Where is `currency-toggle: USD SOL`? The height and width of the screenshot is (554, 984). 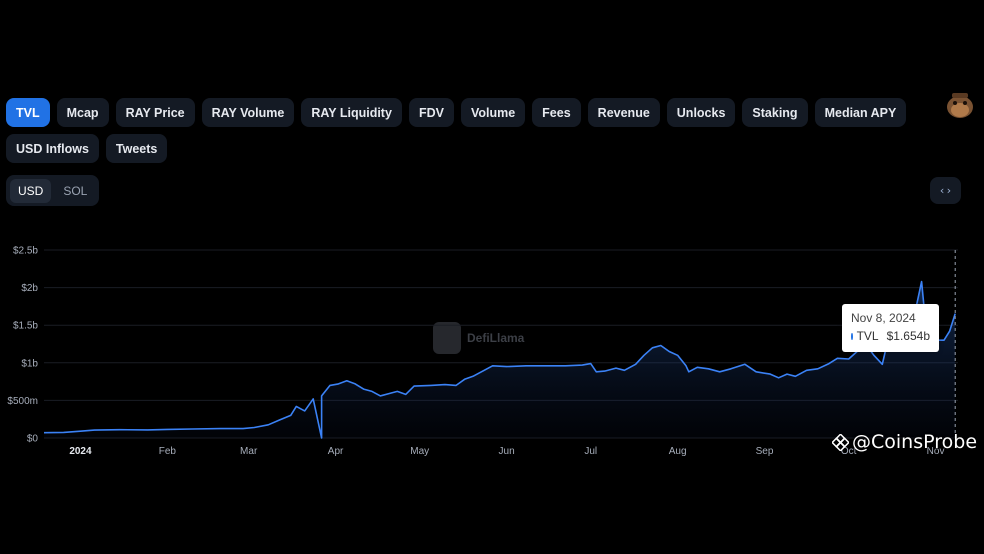 currency-toggle: USD SOL is located at coordinates (53, 190).